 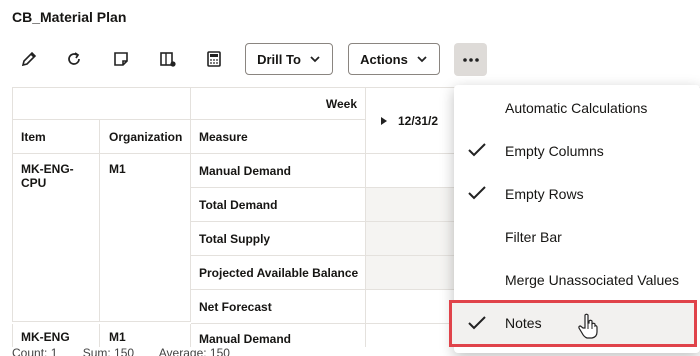 I want to click on menu-item-label: Notes, so click(x=523, y=323).